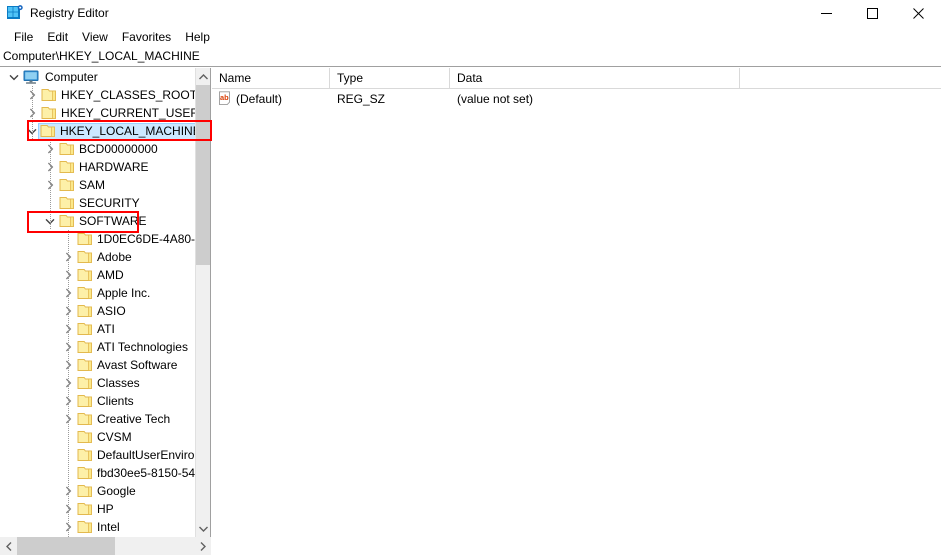 The image size is (941, 558). What do you see at coordinates (118, 383) in the screenshot?
I see `tree-item-label: Classes` at bounding box center [118, 383].